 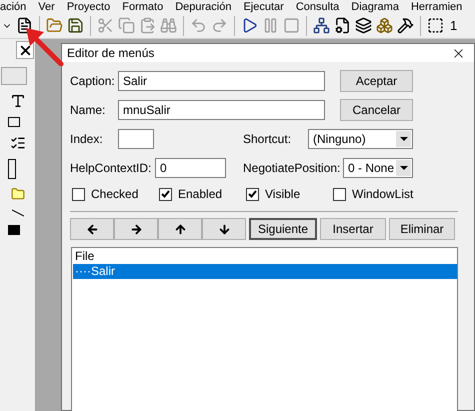 What do you see at coordinates (24, 25) in the screenshot?
I see `document-icon` at bounding box center [24, 25].